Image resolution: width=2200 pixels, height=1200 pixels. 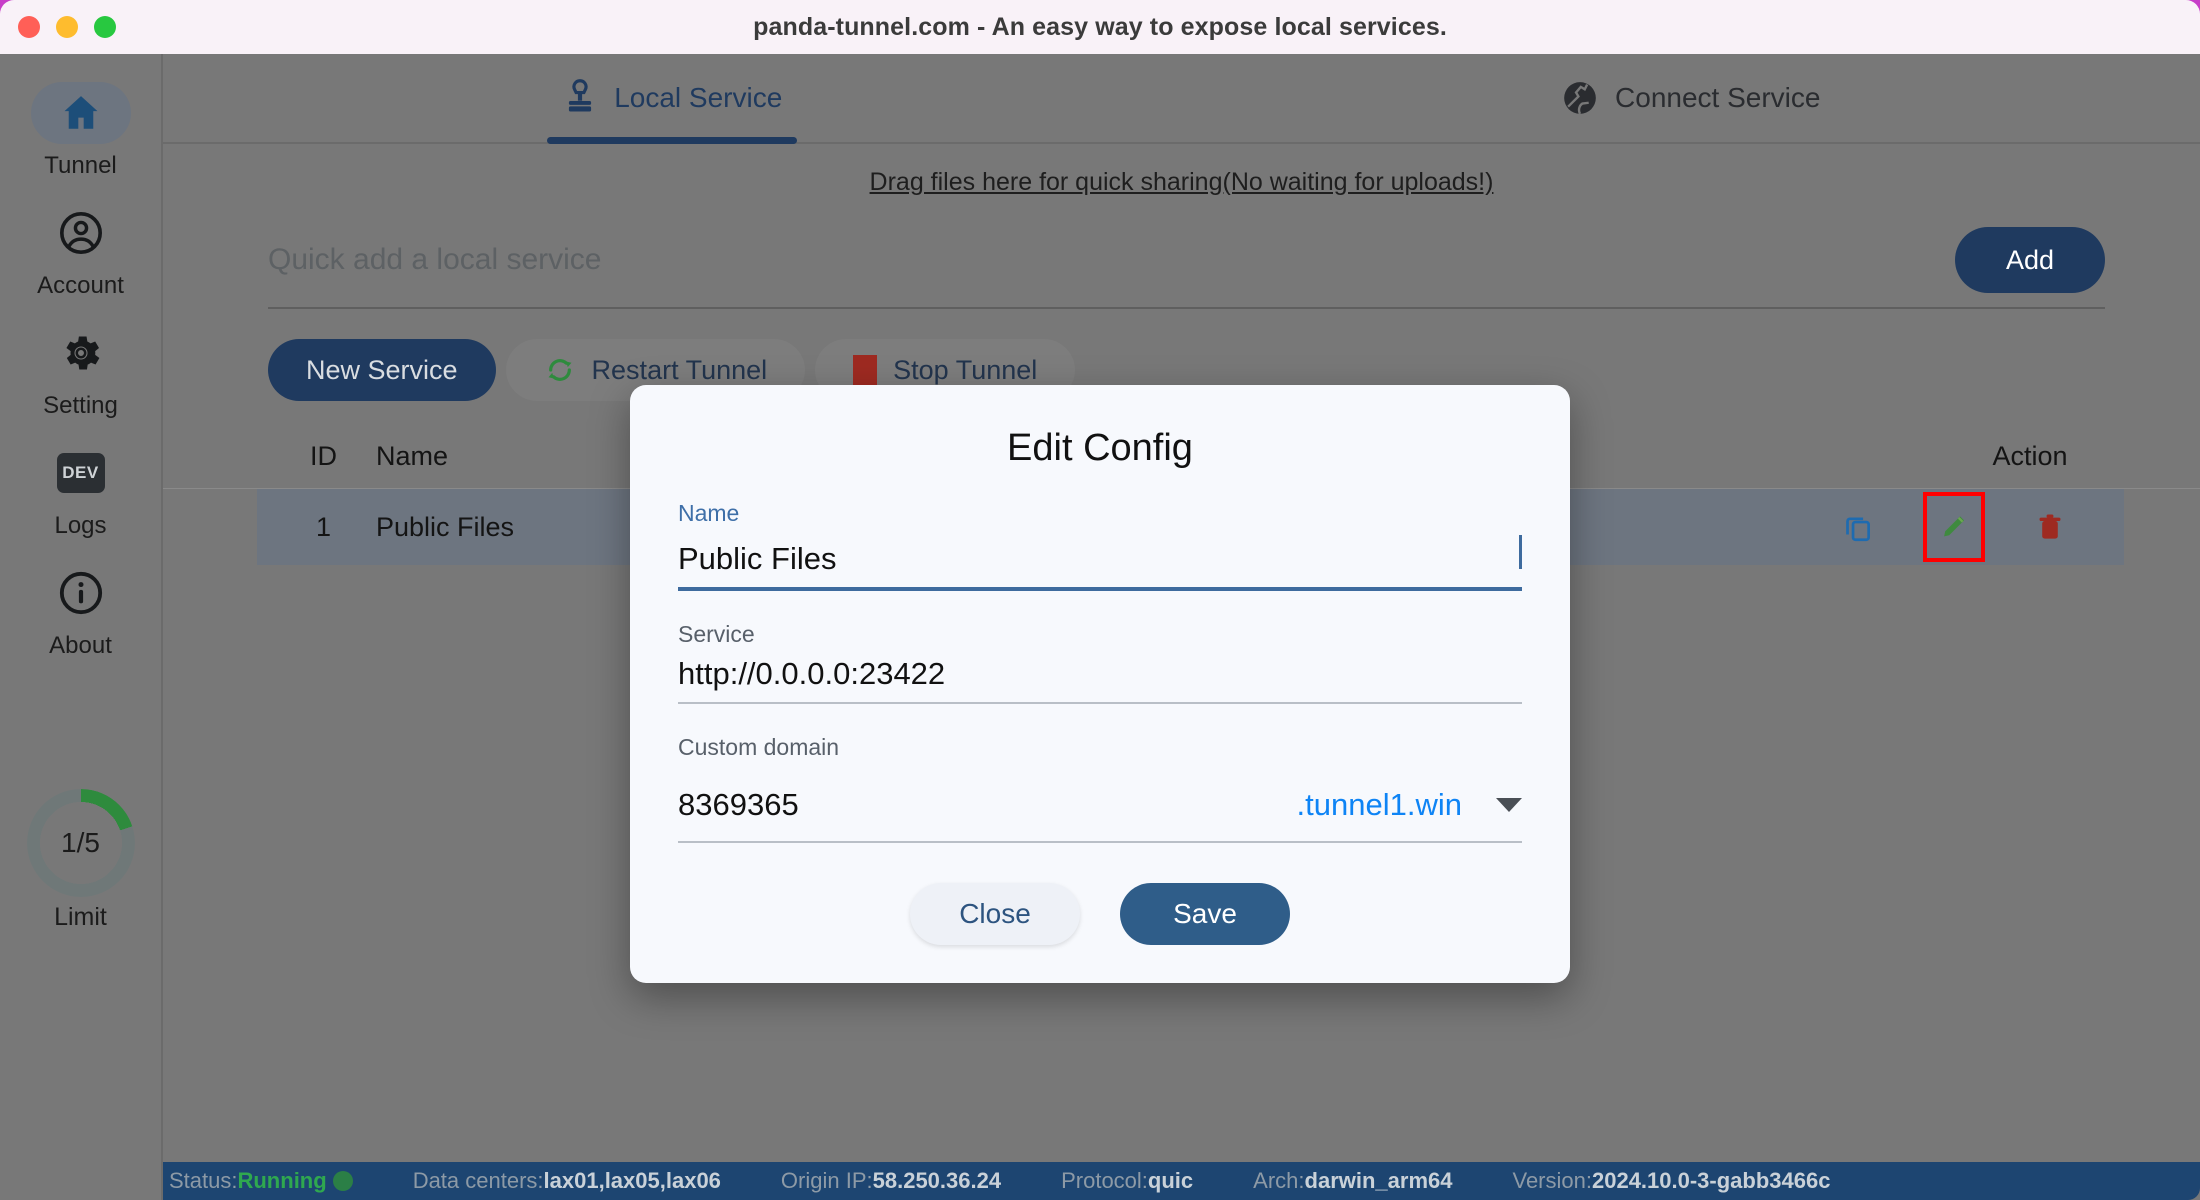 What do you see at coordinates (2030, 260) in the screenshot?
I see `add-button: Add` at bounding box center [2030, 260].